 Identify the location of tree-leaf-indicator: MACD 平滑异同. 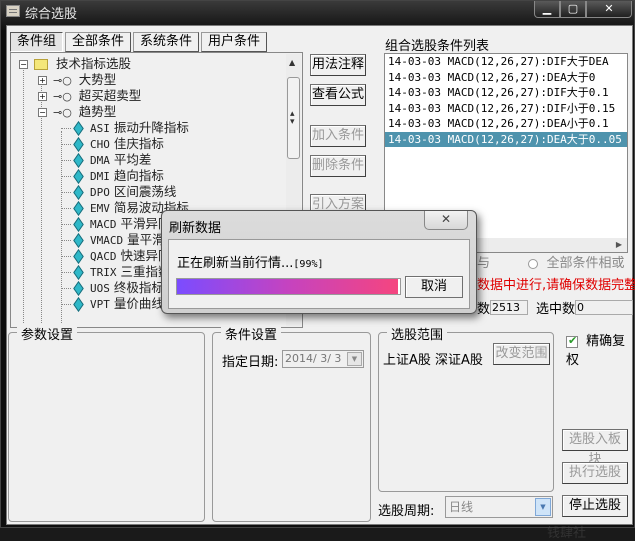
(116, 224).